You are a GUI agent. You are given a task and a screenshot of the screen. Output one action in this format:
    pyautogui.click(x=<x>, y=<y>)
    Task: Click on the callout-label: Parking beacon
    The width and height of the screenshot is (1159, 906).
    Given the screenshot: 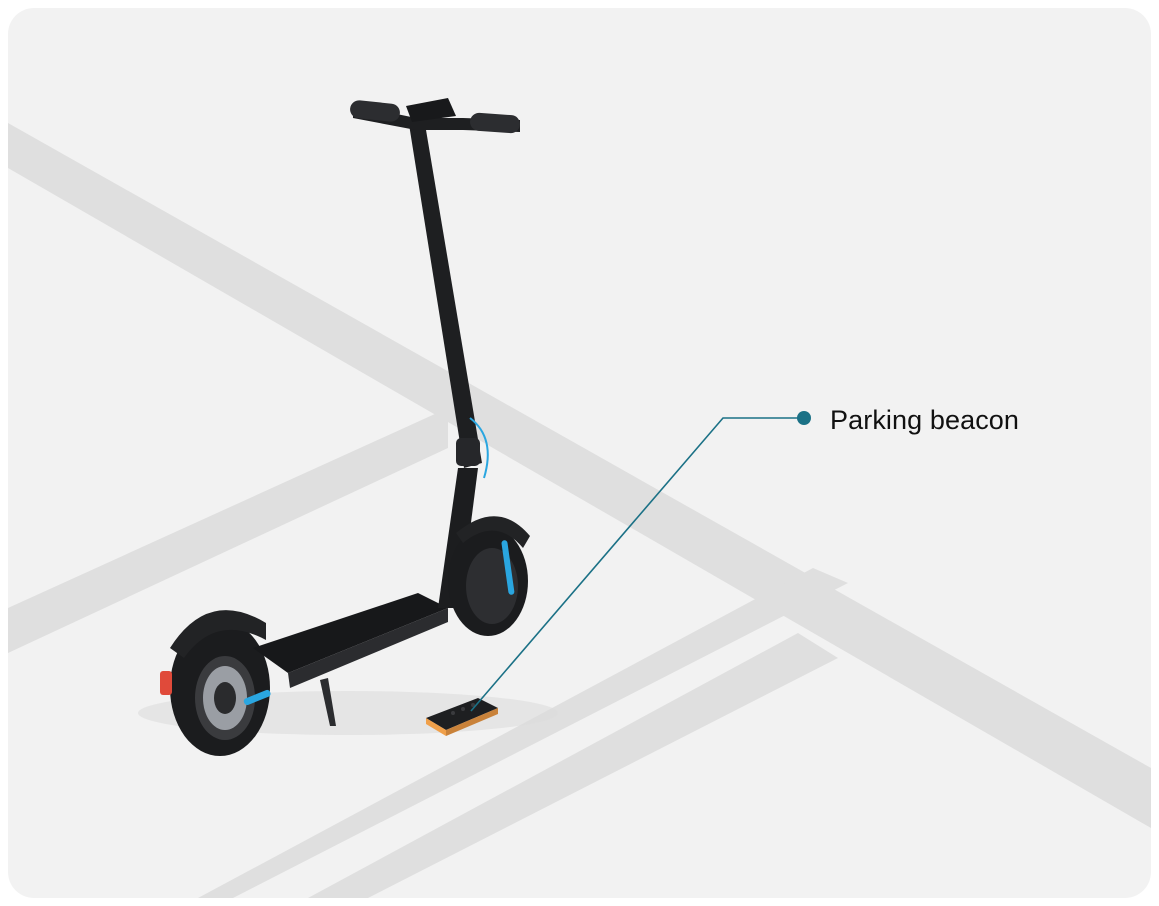 What is the action you would take?
    pyautogui.click(x=925, y=420)
    